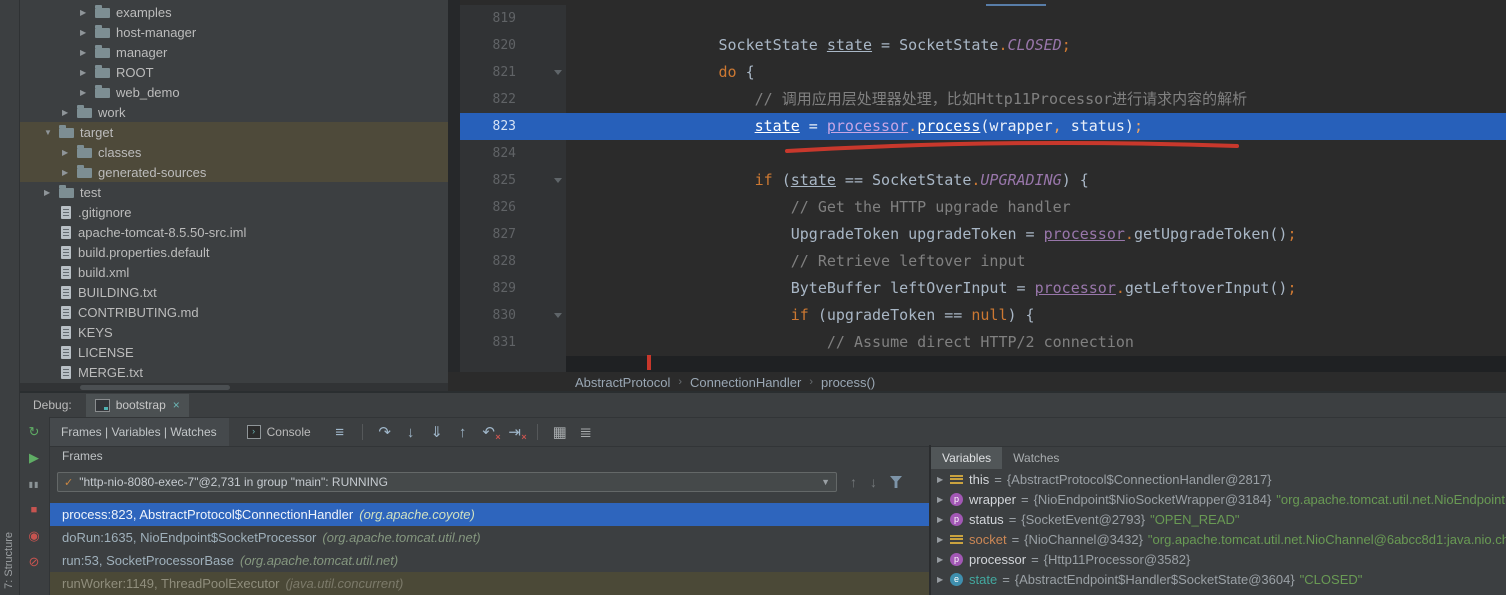 The width and height of the screenshot is (1506, 595). What do you see at coordinates (155, 387) in the screenshot?
I see `scrollbar-thumb` at bounding box center [155, 387].